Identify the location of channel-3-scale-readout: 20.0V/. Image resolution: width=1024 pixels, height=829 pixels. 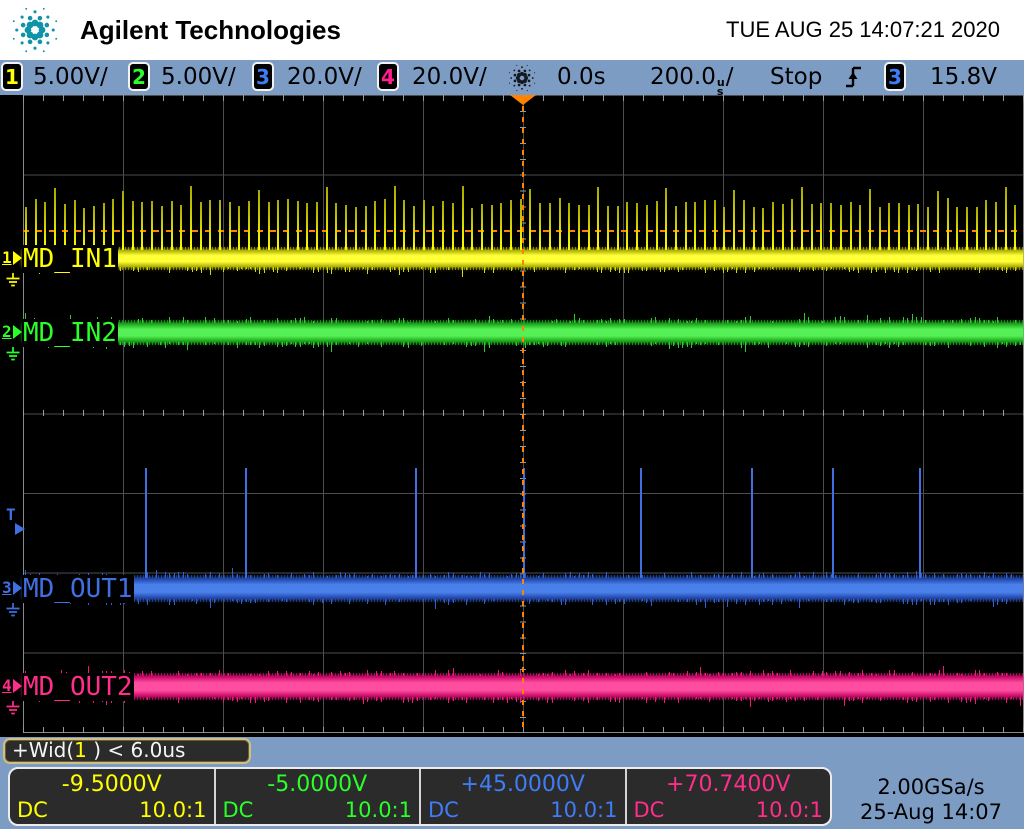
(324, 77).